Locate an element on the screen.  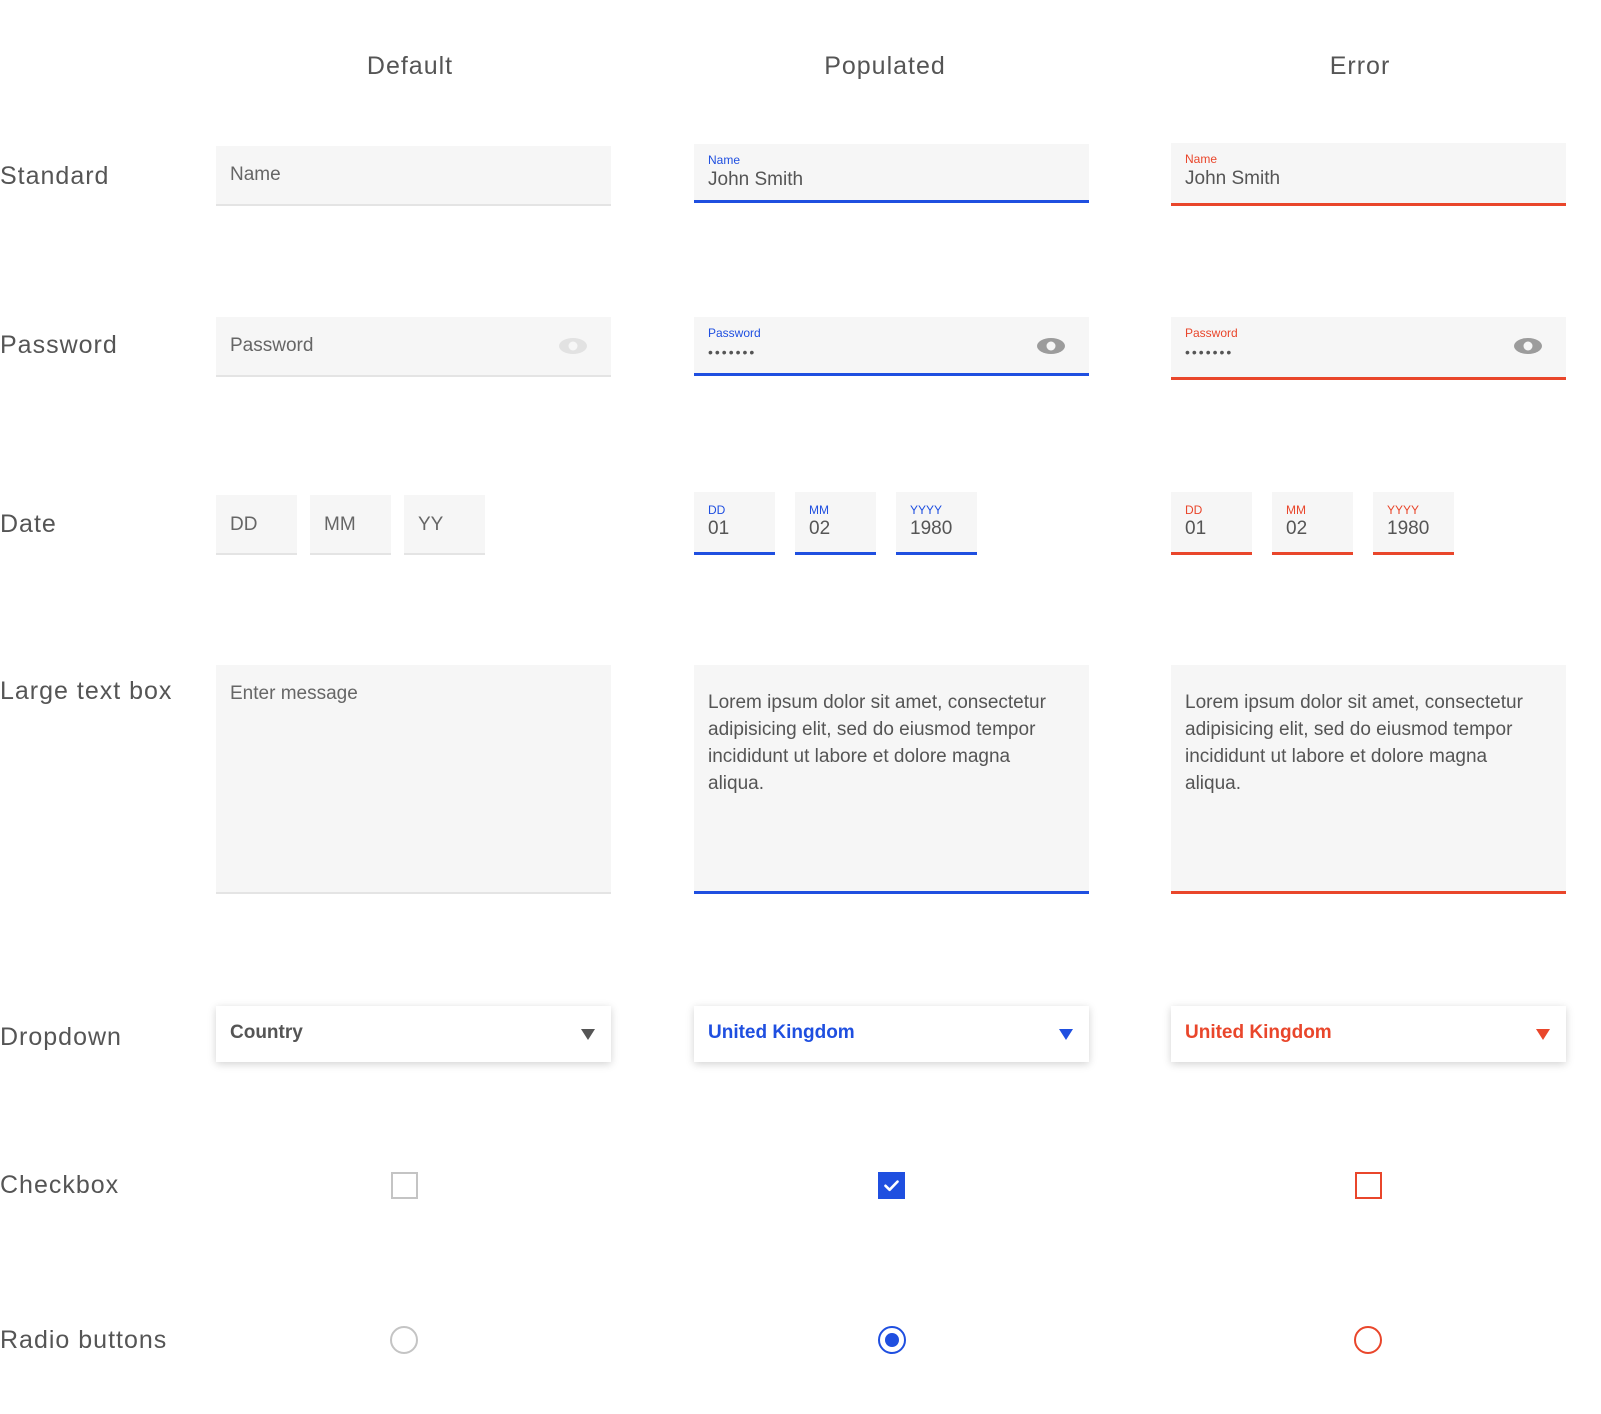
column-header-error: Error is located at coordinates (1360, 66).